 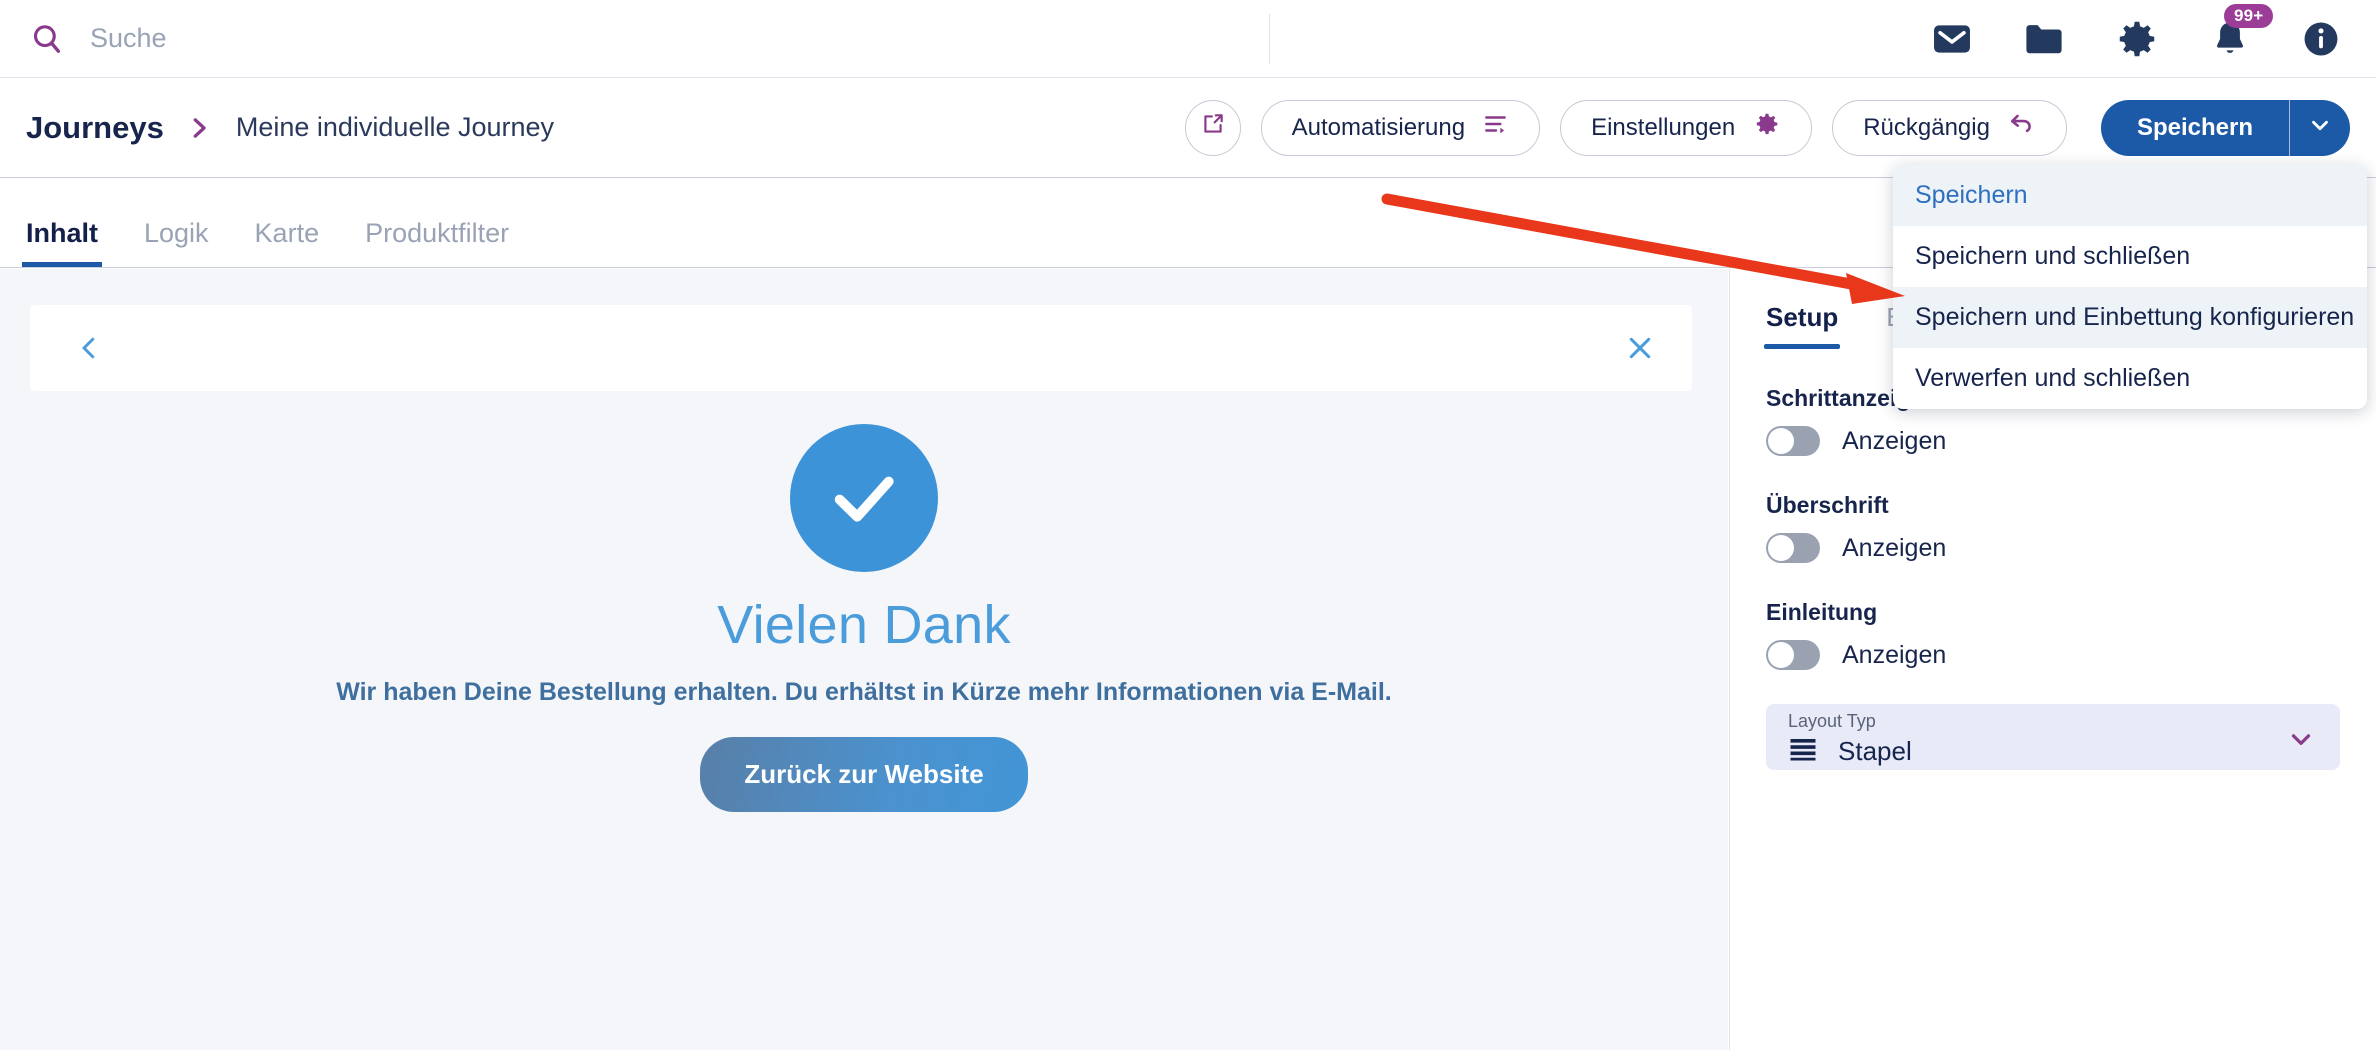 What do you see at coordinates (1822, 612) in the screenshot?
I see `field-label: Einleitung` at bounding box center [1822, 612].